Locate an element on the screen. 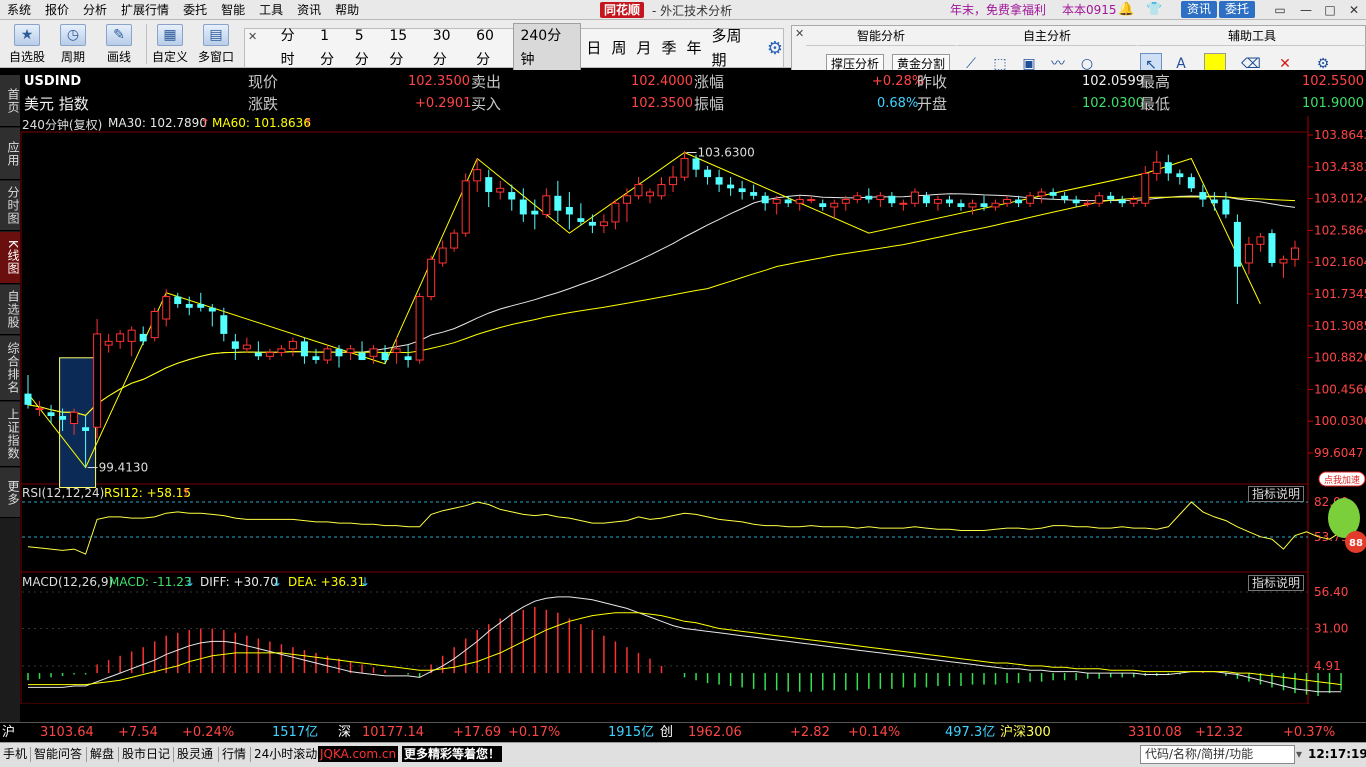 The height and width of the screenshot is (767, 1366). bottom-stock-link: 股灵通 is located at coordinates (195, 754).